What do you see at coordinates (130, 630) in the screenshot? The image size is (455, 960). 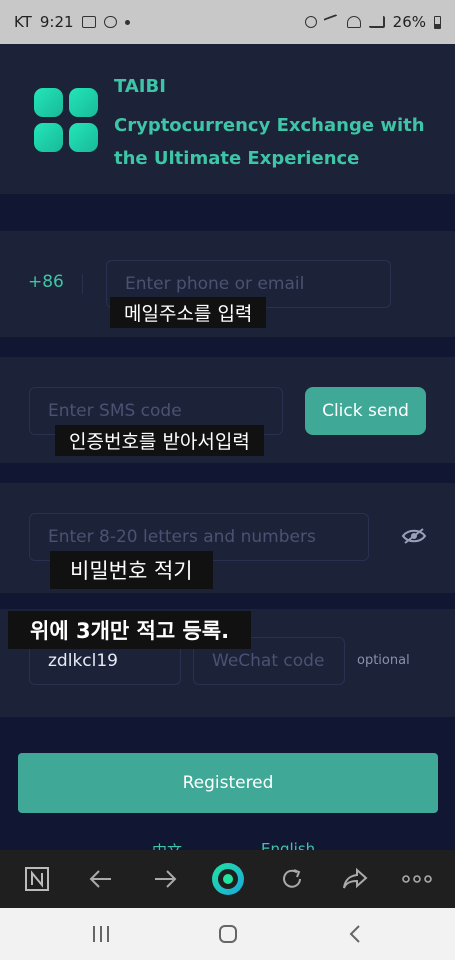 I see `caption-register: 위에 3개만 적고 등록.` at bounding box center [130, 630].